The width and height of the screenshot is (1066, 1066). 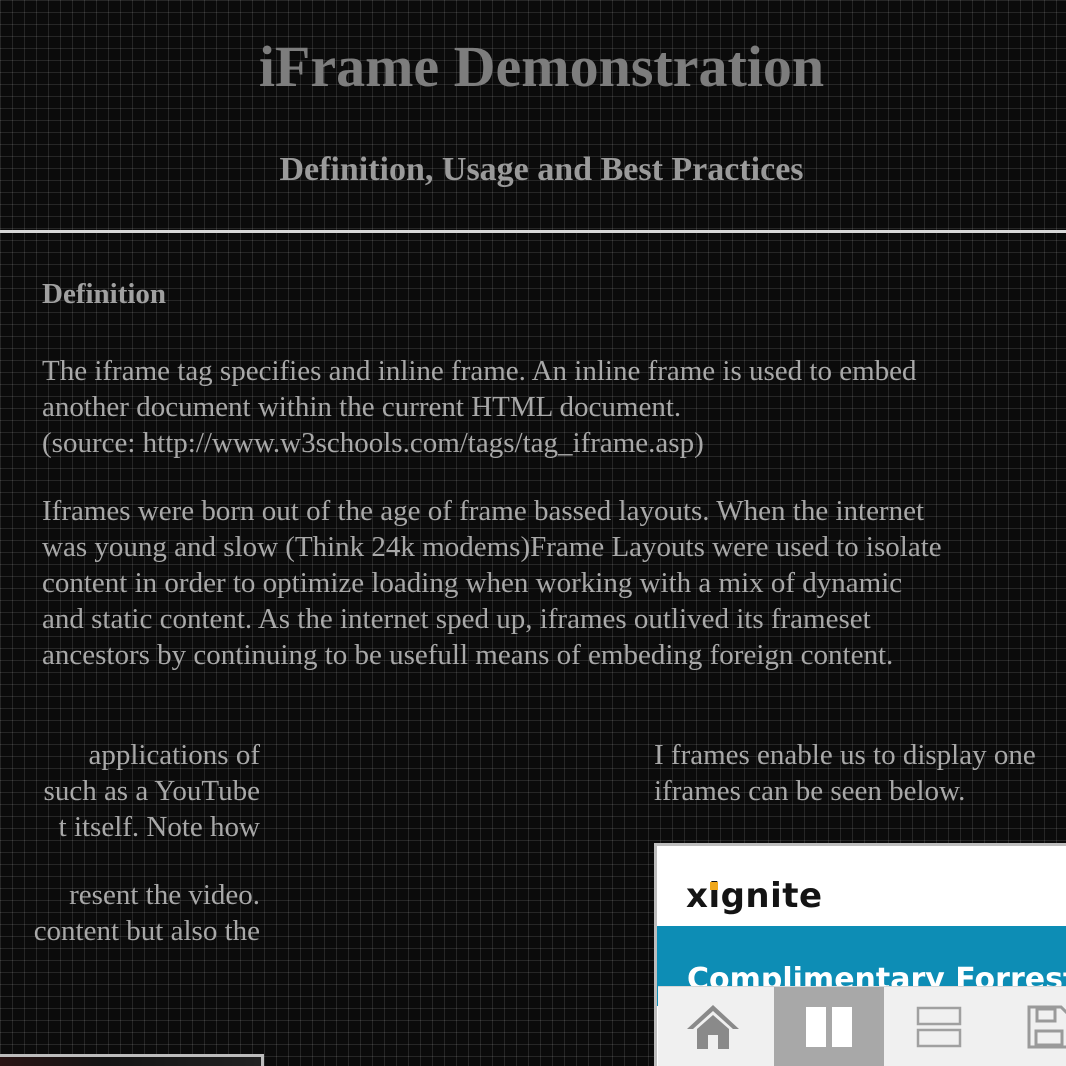 I want to click on left-text-line: applications of, so click(x=174, y=755).